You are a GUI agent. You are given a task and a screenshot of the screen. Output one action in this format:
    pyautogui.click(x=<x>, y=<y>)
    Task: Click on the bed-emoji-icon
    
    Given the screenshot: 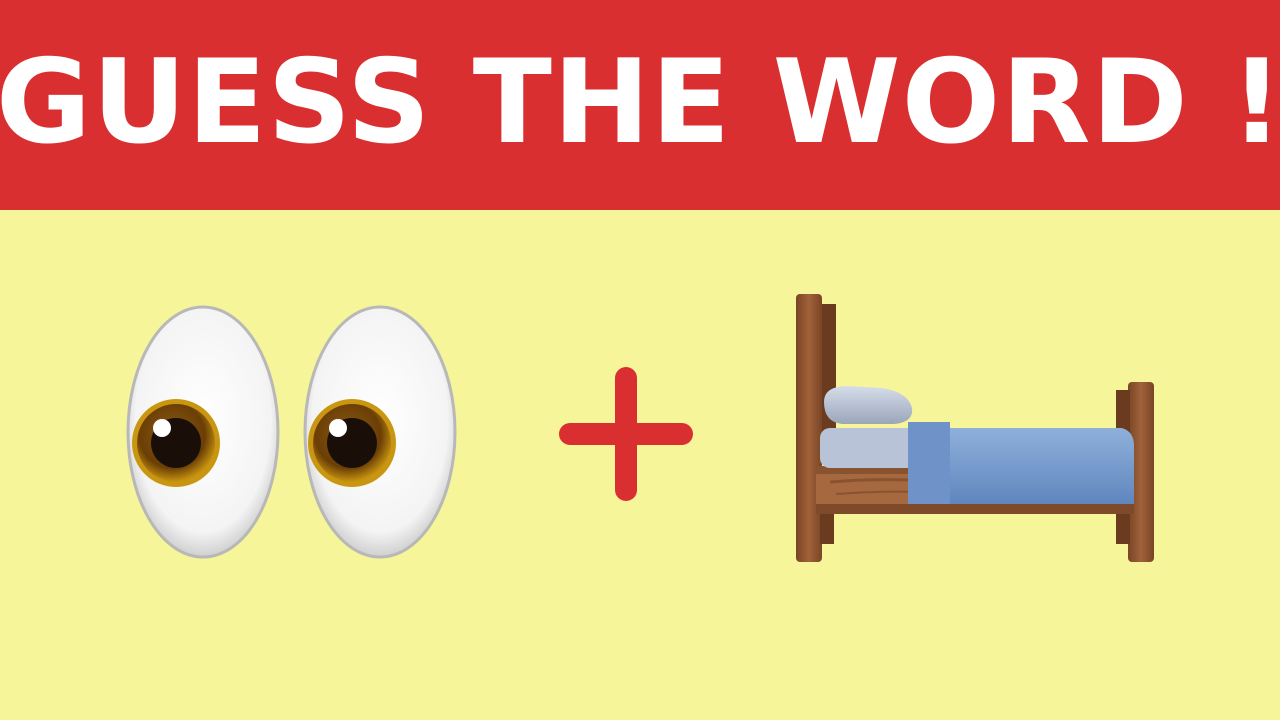 What is the action you would take?
    pyautogui.click(x=976, y=429)
    